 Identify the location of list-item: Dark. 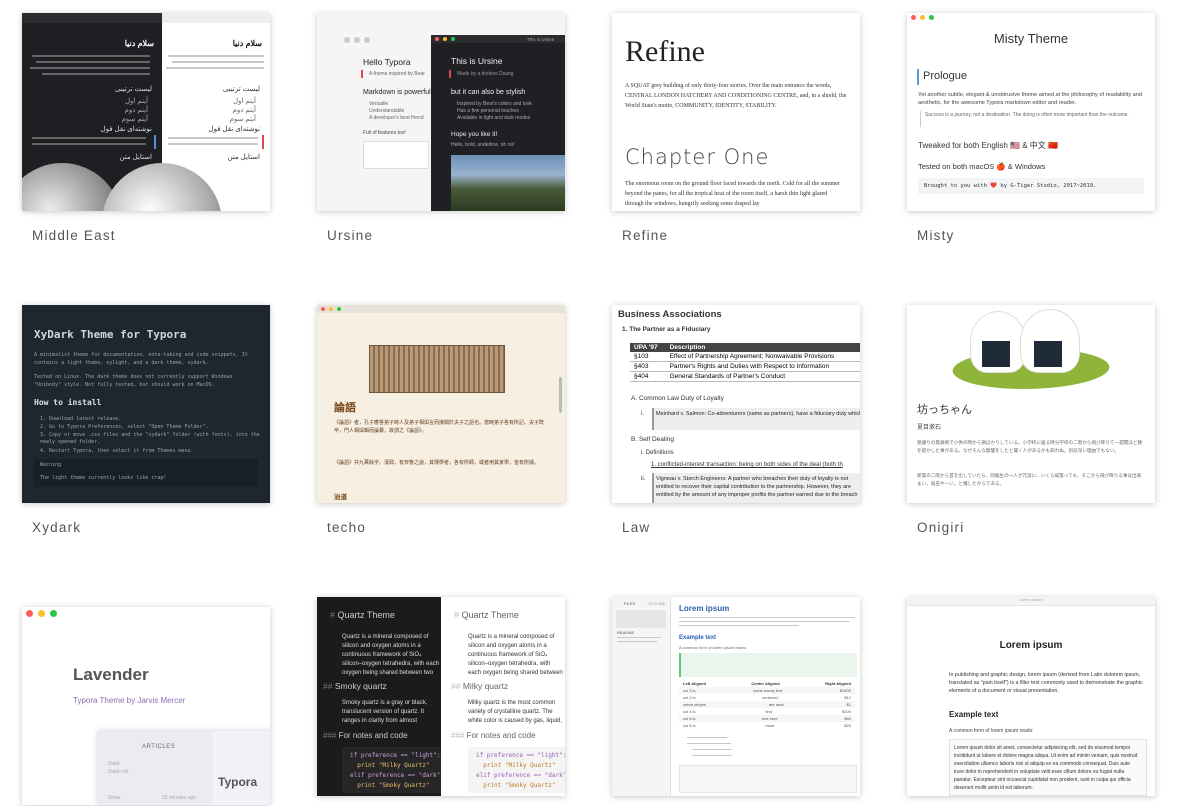
(114, 764).